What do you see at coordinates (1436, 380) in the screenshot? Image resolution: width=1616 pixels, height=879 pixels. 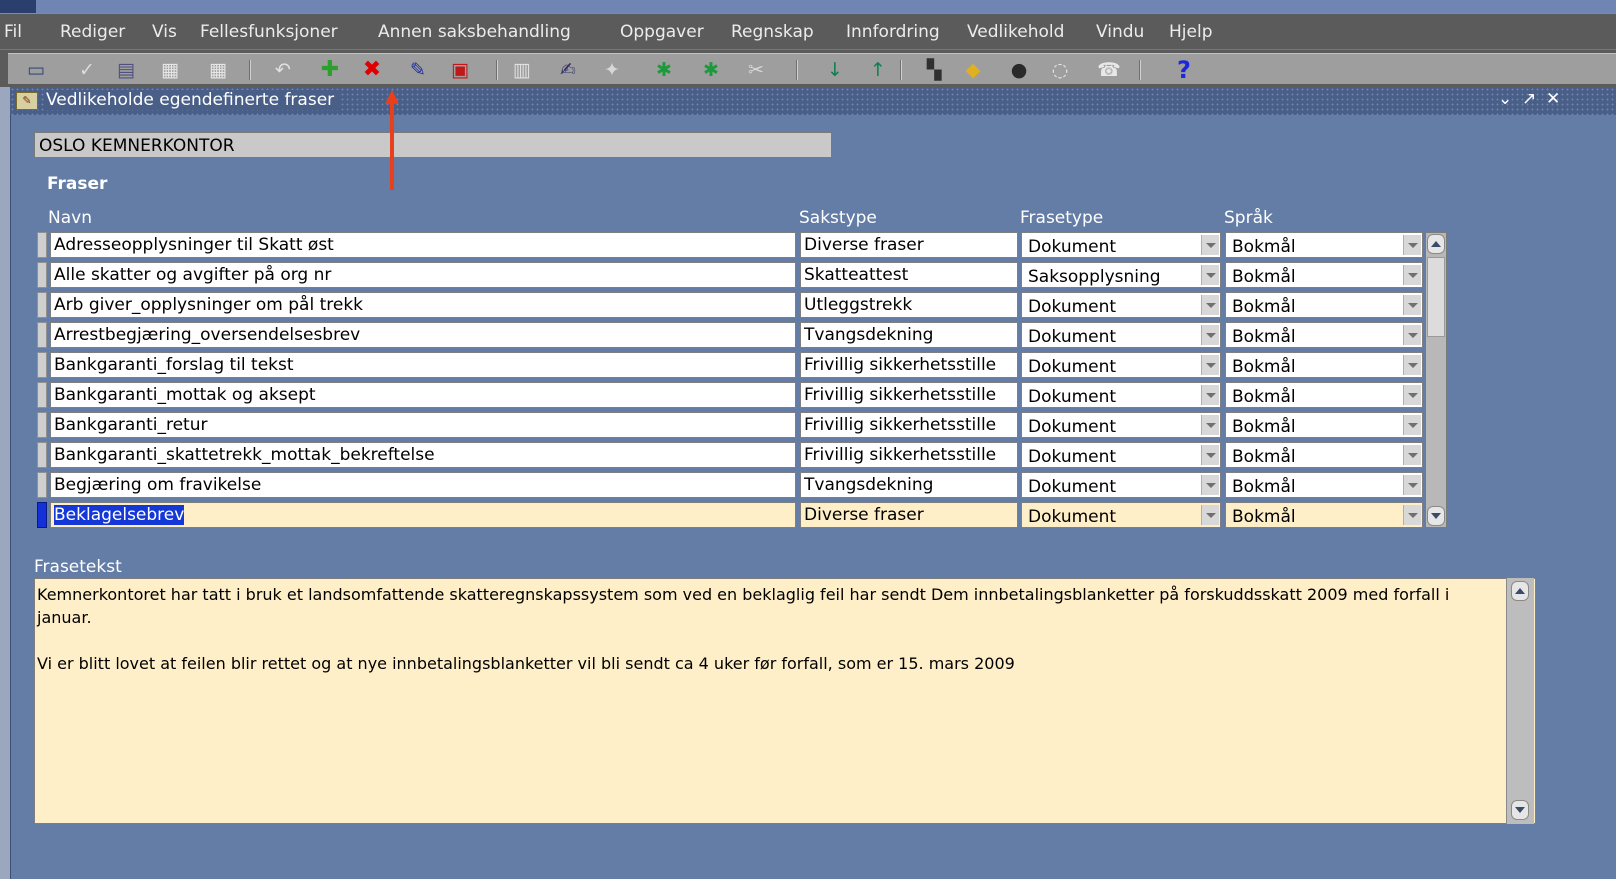 I see `grid-scrollbar` at bounding box center [1436, 380].